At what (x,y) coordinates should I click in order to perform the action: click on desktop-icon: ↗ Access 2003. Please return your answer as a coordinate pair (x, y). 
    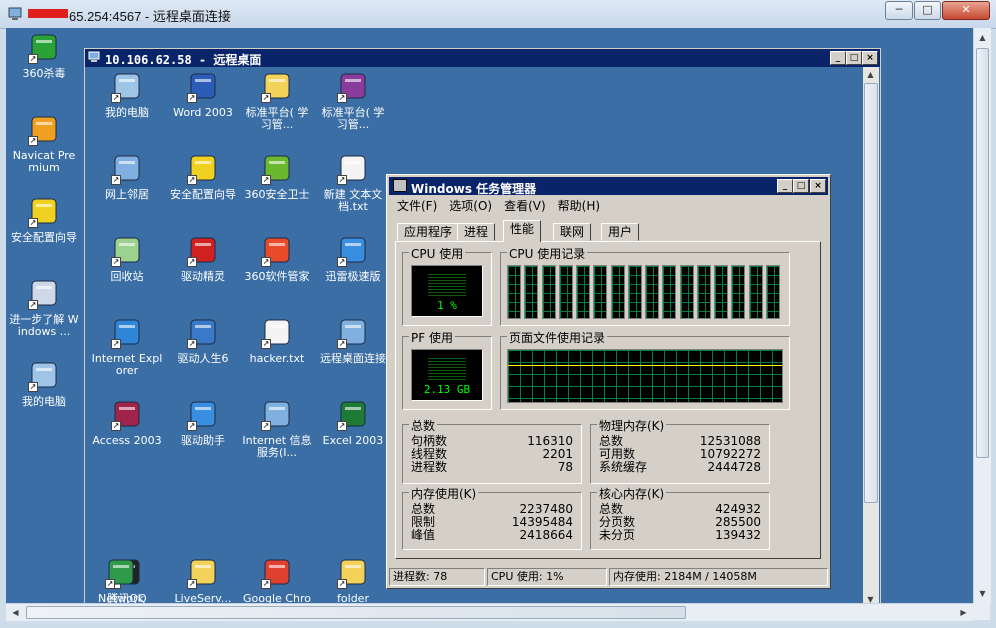
    Looking at the image, I should click on (127, 423).